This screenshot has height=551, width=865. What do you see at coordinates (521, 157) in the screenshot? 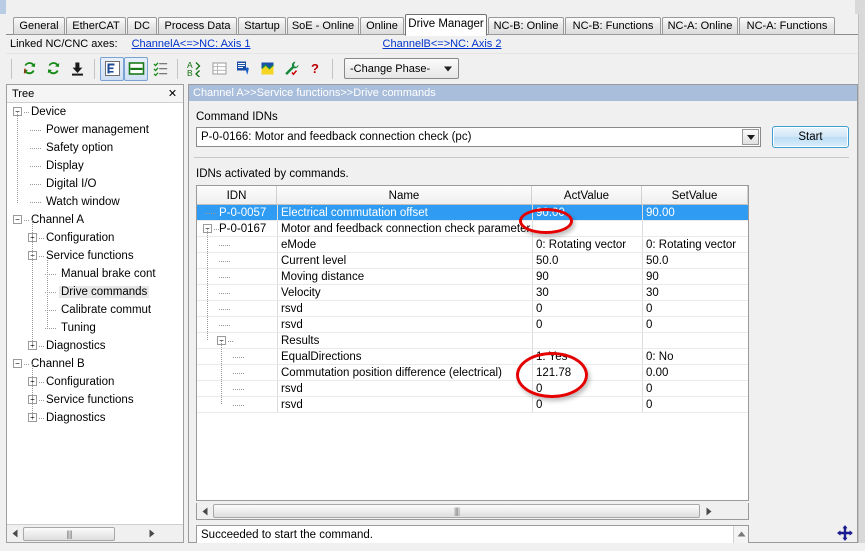
I see `divider` at bounding box center [521, 157].